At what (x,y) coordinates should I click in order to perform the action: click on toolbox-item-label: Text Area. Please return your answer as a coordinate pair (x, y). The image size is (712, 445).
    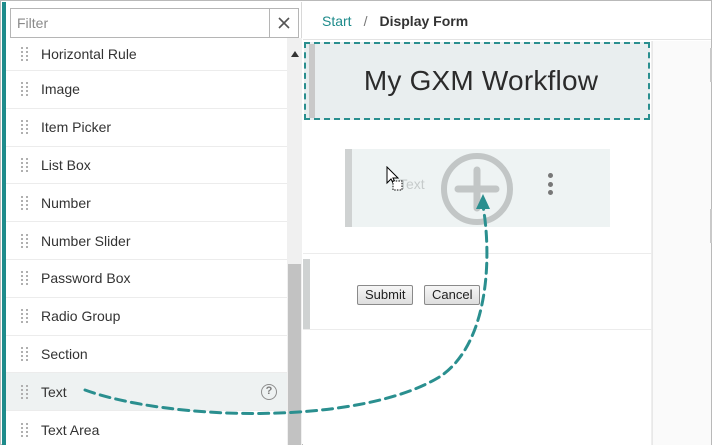
    Looking at the image, I should click on (70, 429).